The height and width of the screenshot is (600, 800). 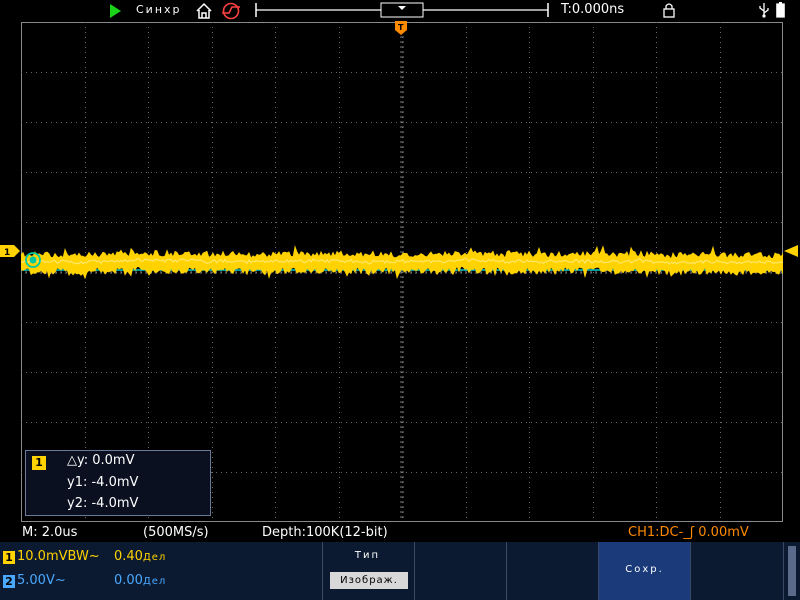 I want to click on menu-scrollbar-thumb, so click(x=792, y=571).